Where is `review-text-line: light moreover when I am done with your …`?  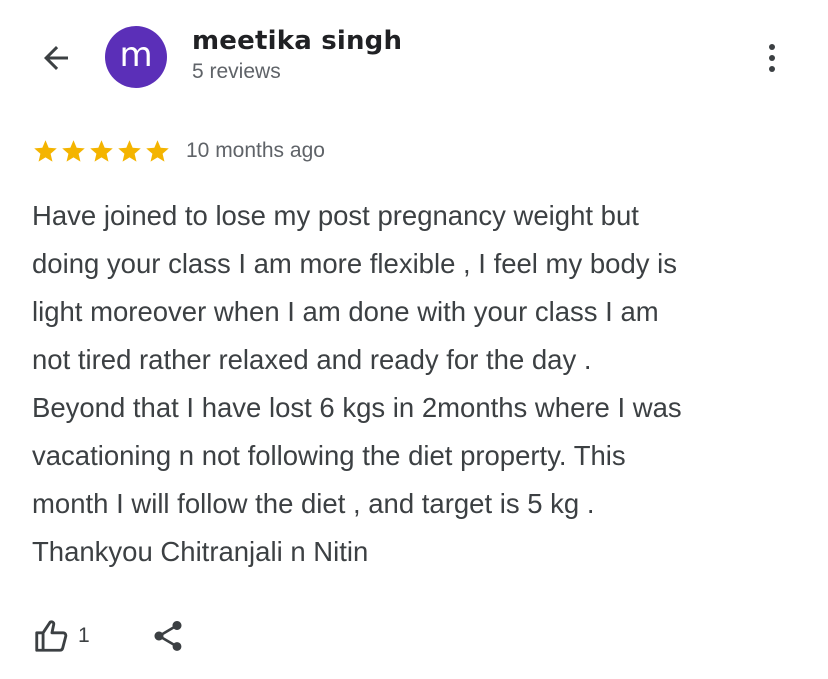 review-text-line: light moreover when I am done with your … is located at coordinates (345, 311).